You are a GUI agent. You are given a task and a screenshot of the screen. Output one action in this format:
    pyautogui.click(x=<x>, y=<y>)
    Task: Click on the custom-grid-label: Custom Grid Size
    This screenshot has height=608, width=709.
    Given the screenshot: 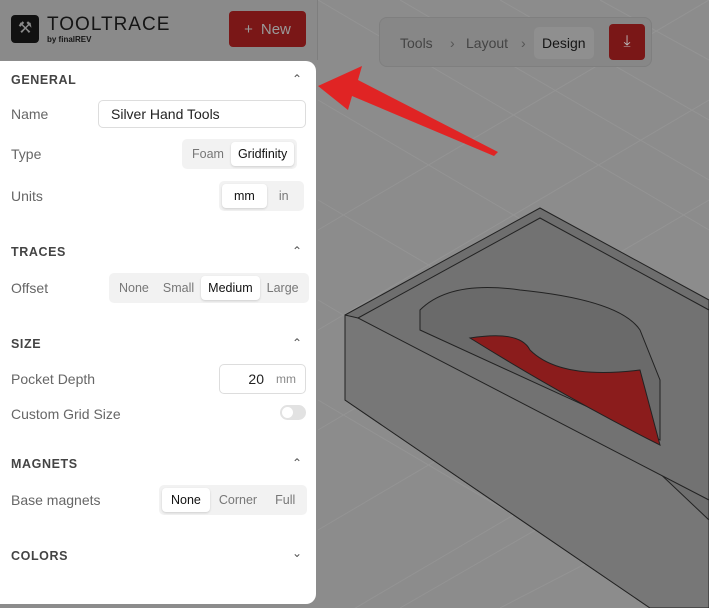 What is the action you would take?
    pyautogui.click(x=66, y=414)
    